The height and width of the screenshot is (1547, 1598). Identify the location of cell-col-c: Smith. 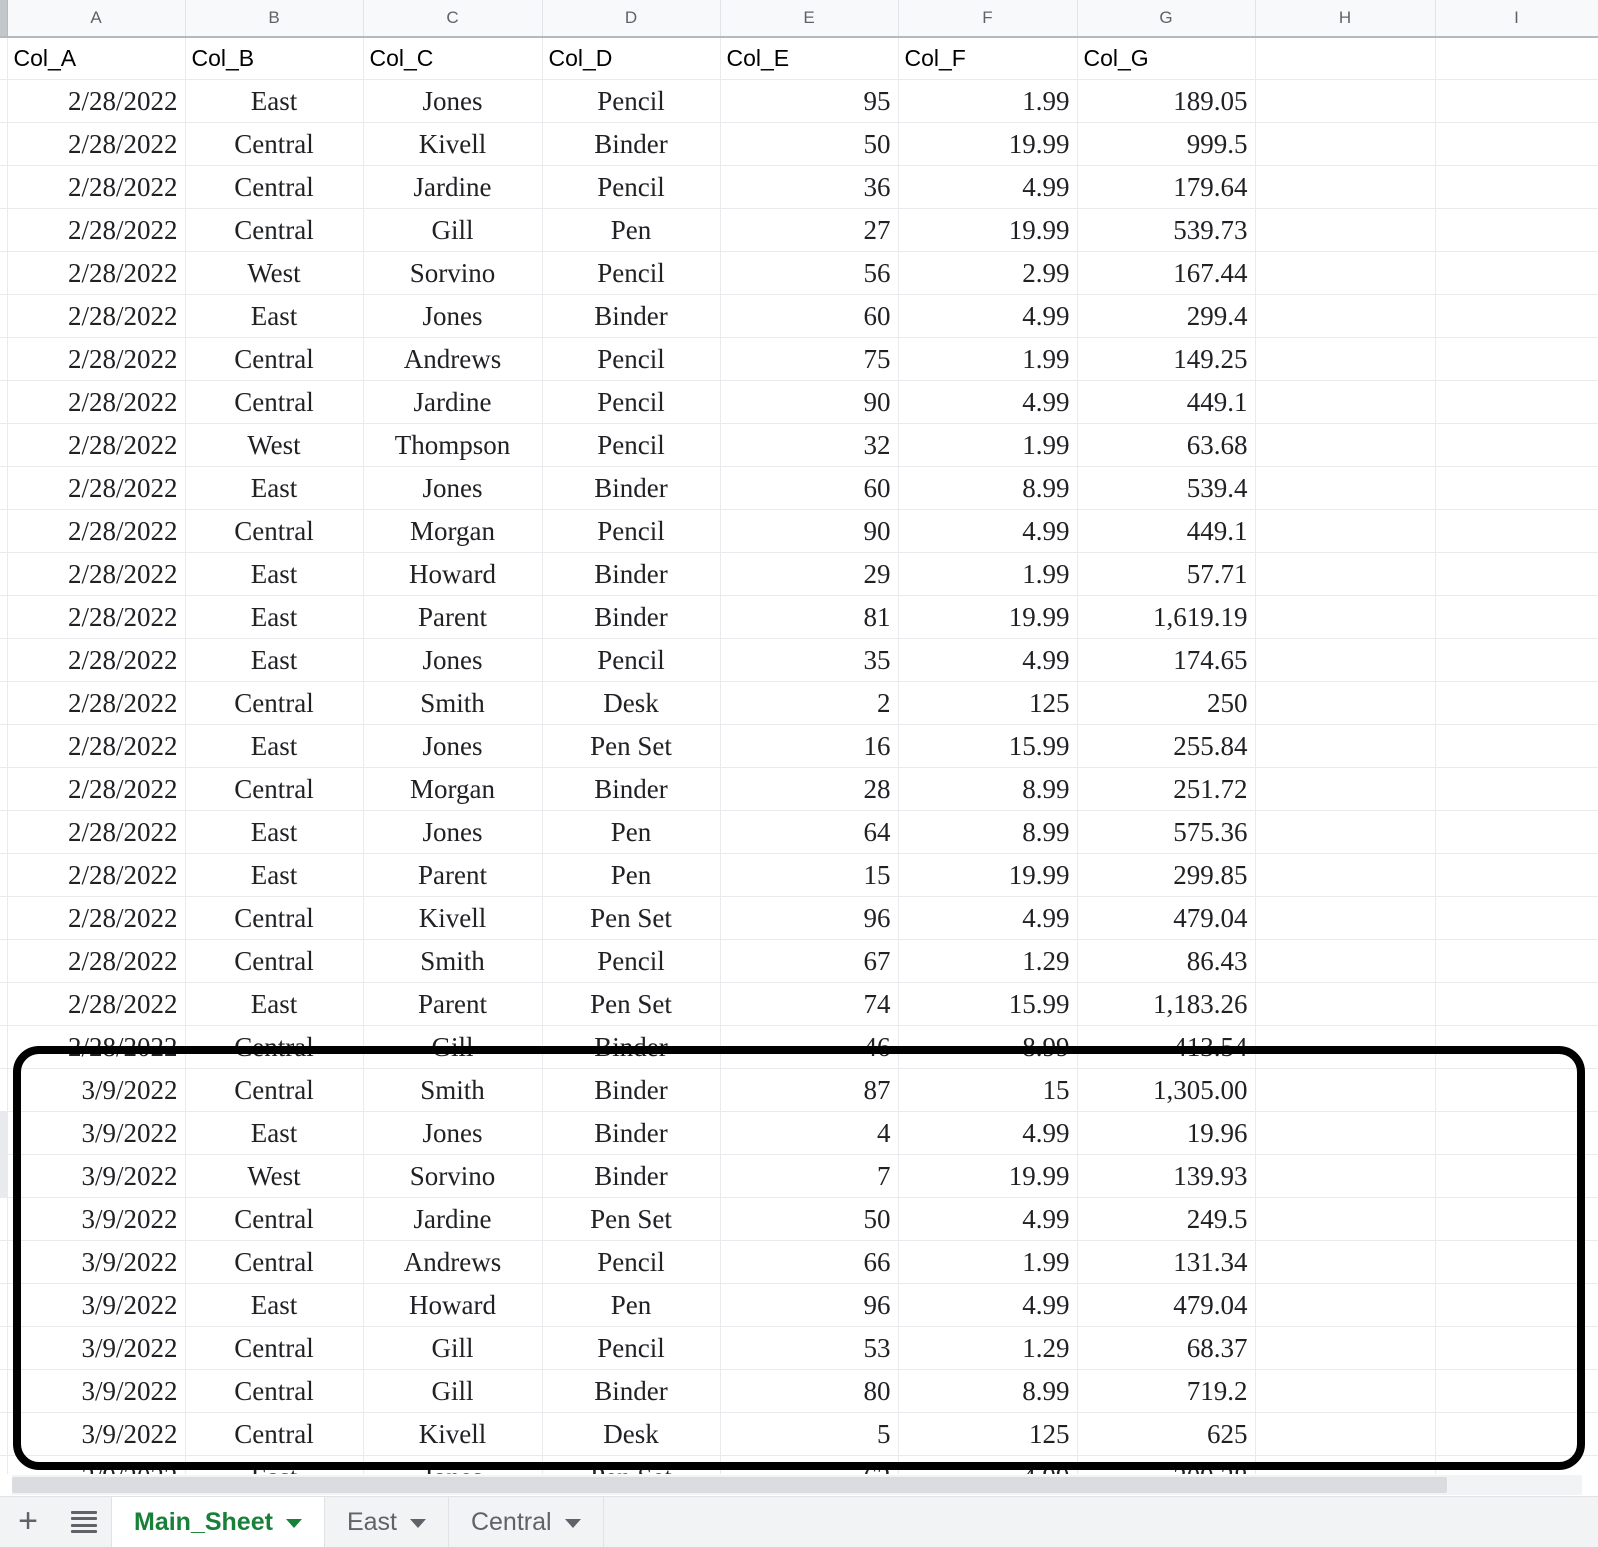
(453, 961).